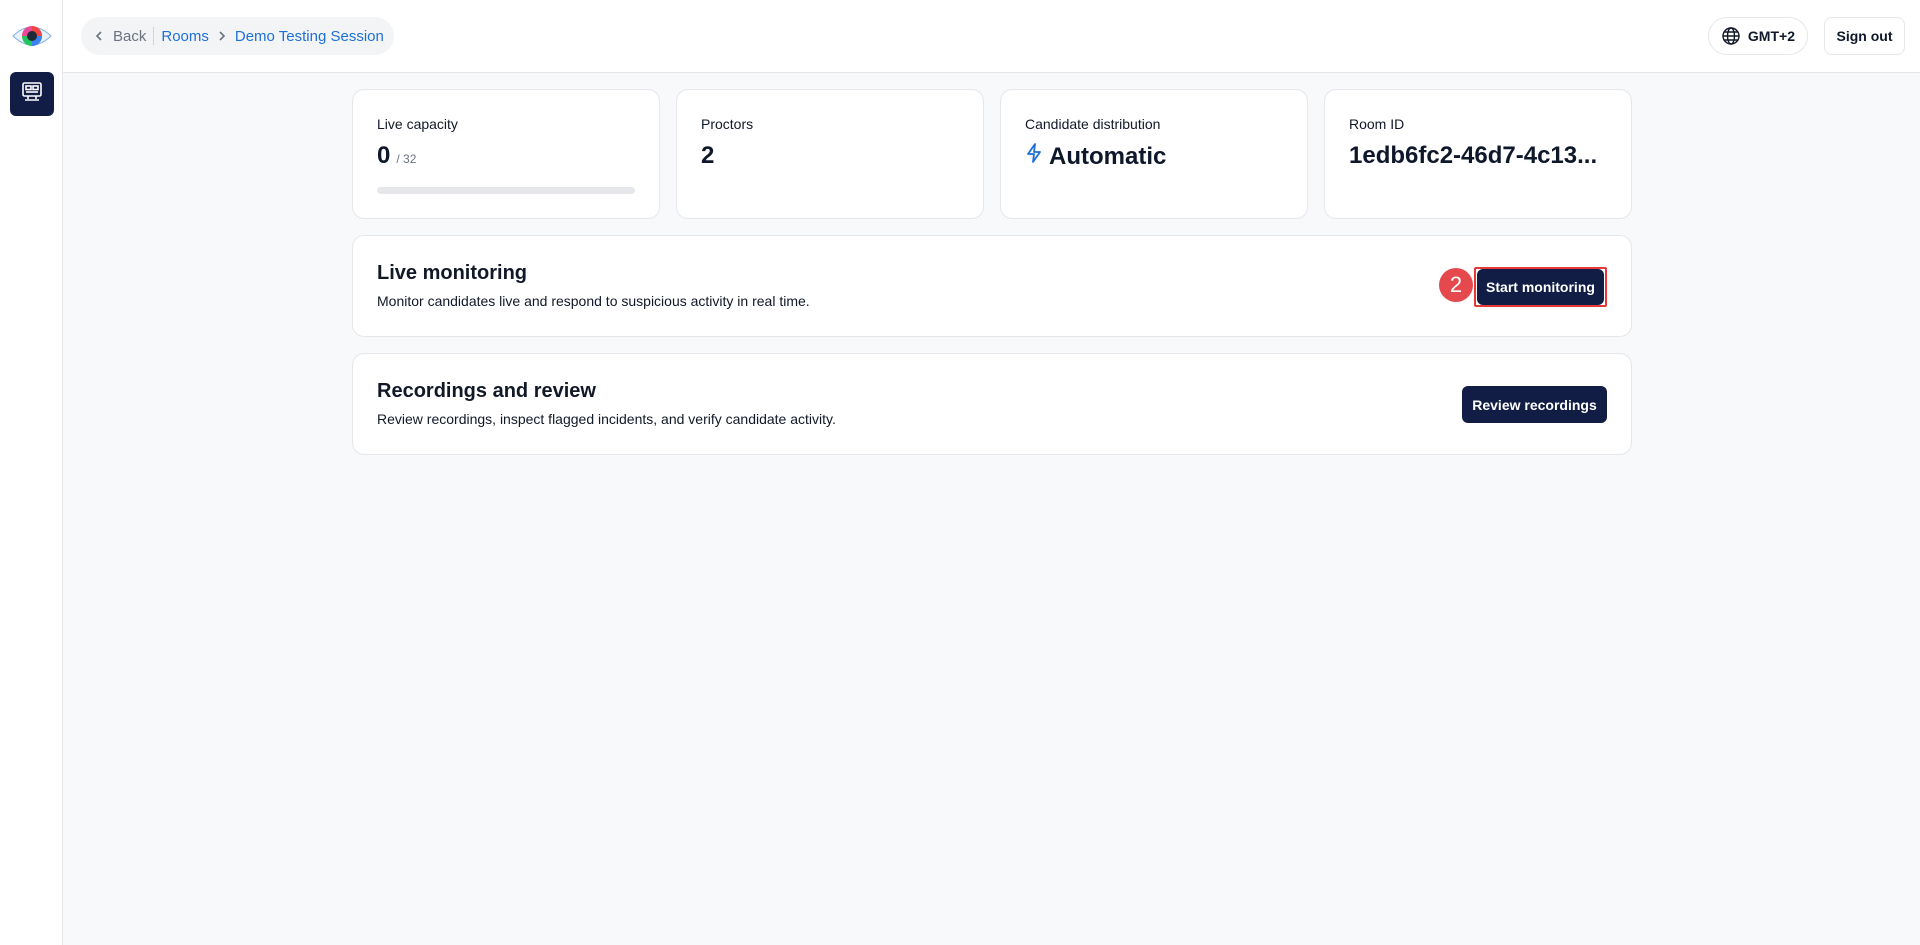 The width and height of the screenshot is (1920, 945). I want to click on sign-out-button: Sign out, so click(1864, 36).